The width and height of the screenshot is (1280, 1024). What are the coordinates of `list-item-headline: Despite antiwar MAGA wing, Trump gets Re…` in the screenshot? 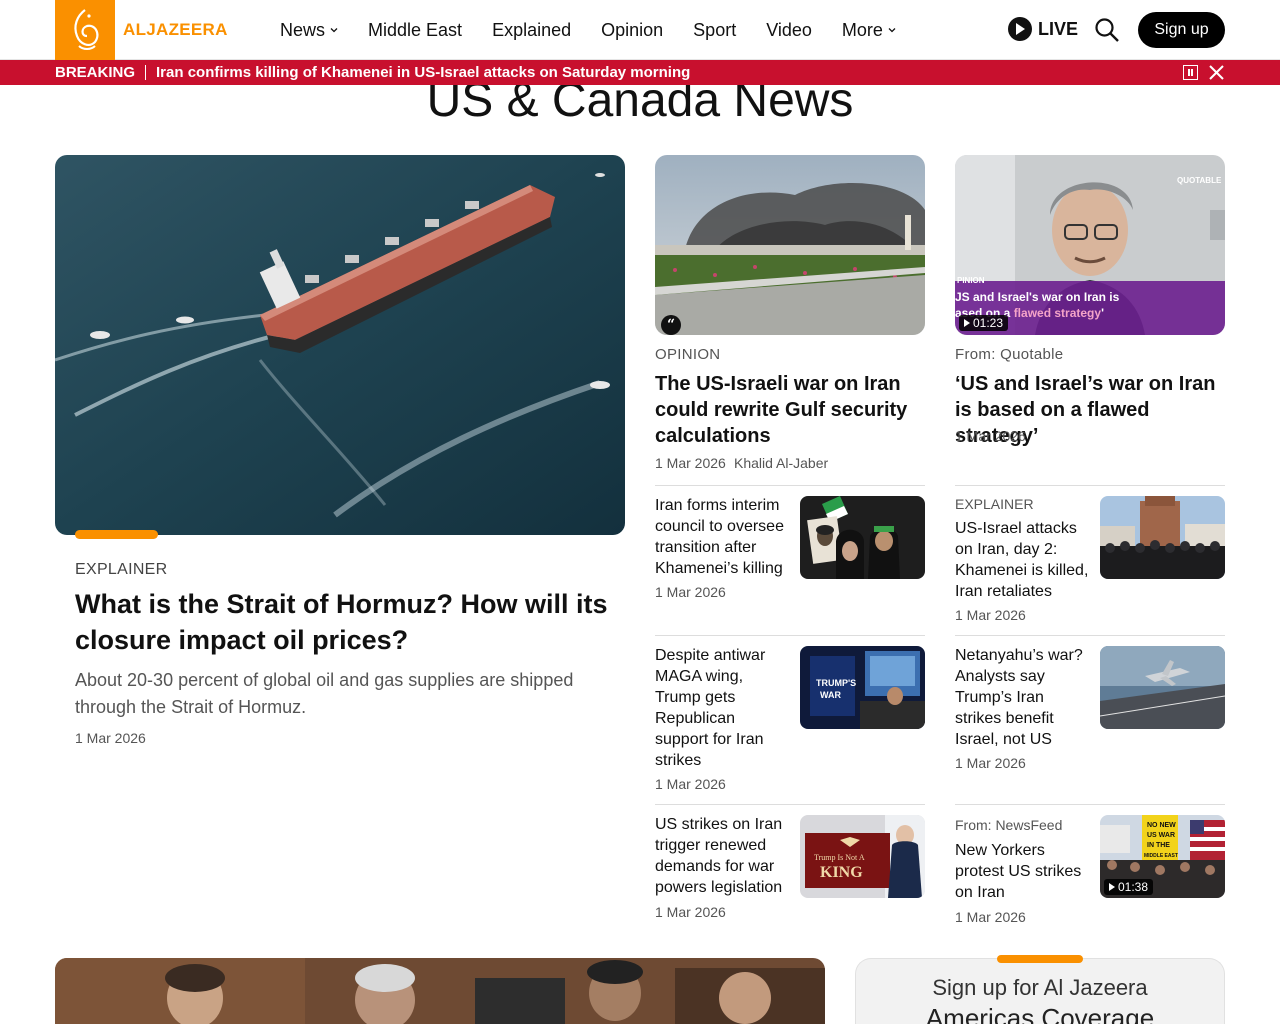 It's located at (722, 708).